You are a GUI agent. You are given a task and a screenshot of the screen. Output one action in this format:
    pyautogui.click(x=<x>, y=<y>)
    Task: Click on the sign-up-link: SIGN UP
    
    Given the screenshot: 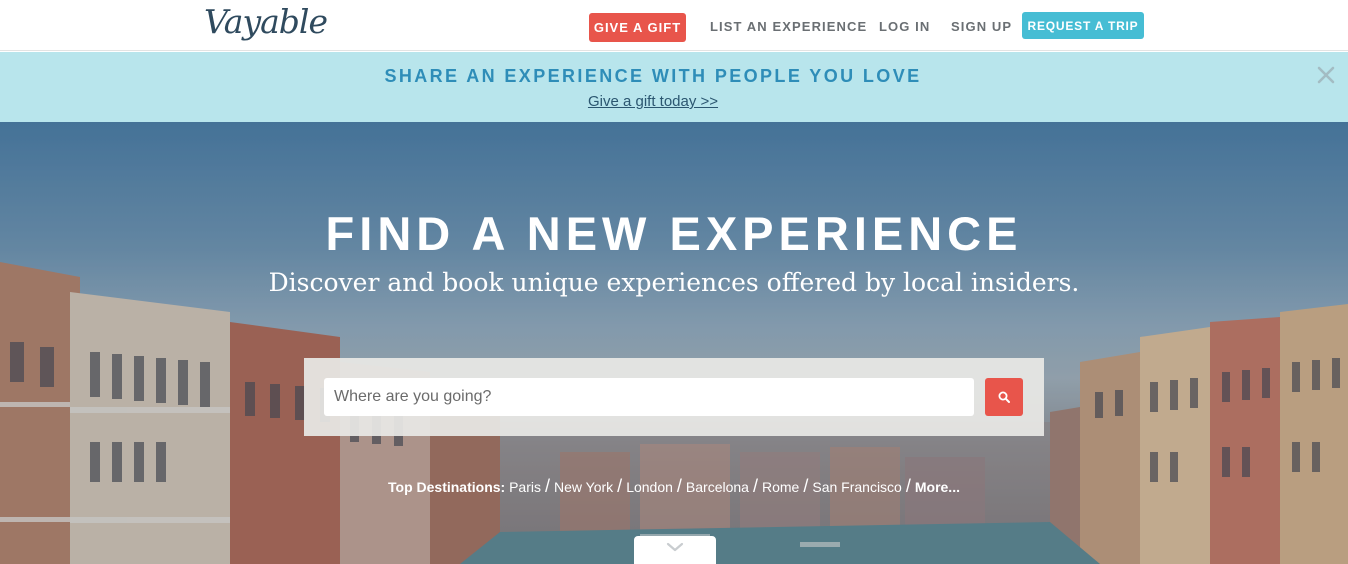 What is the action you would take?
    pyautogui.click(x=981, y=26)
    